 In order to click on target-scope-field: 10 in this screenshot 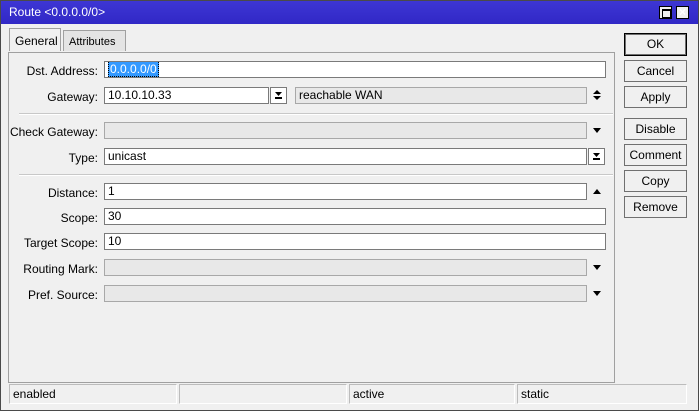, I will do `click(355, 241)`.